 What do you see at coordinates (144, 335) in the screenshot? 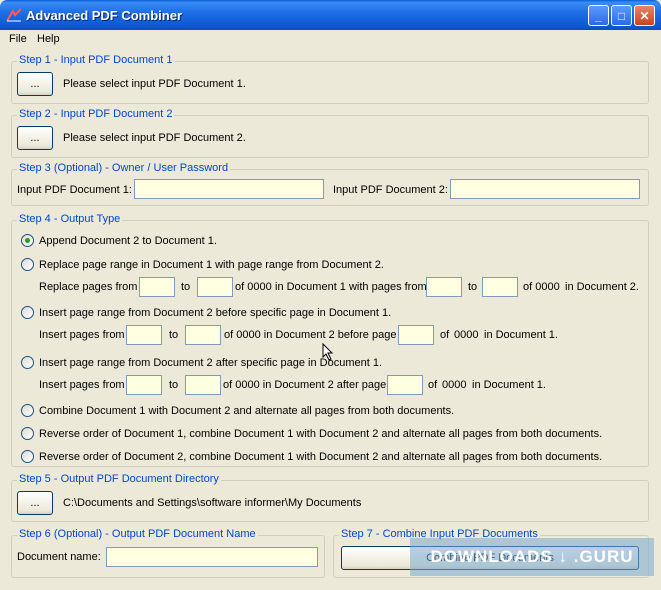
I see `insert-before-from-field` at bounding box center [144, 335].